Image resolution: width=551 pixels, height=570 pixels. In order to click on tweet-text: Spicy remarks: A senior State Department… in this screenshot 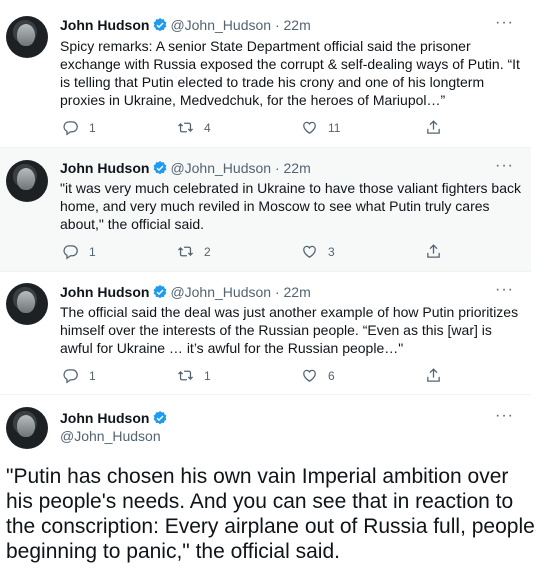, I will do `click(290, 73)`.